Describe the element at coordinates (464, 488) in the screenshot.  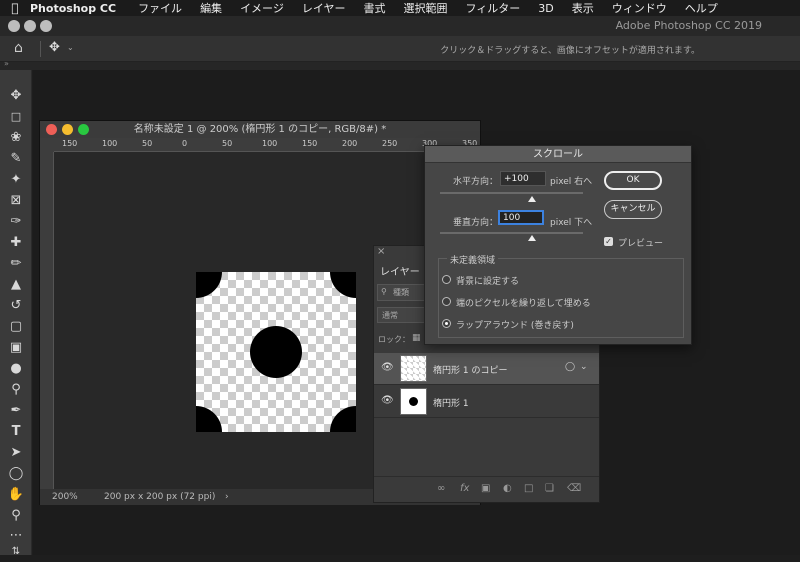
I see `fx-icon: fx` at that location.